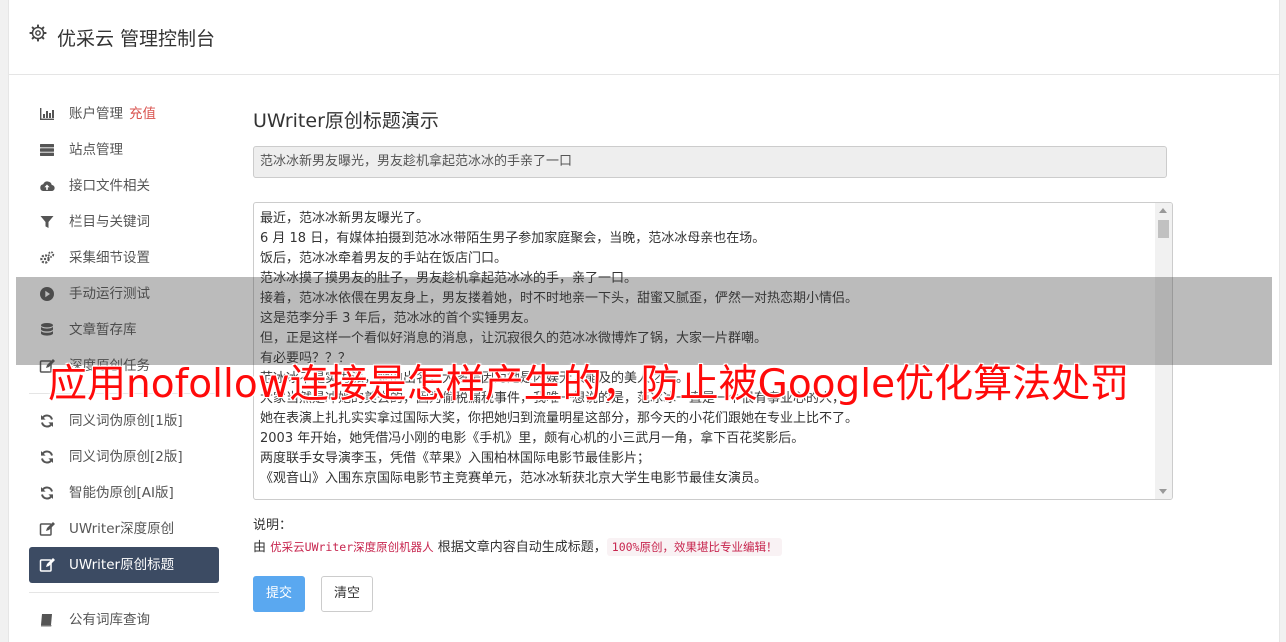  What do you see at coordinates (142, 114) in the screenshot?
I see `recharge-link: 充值` at bounding box center [142, 114].